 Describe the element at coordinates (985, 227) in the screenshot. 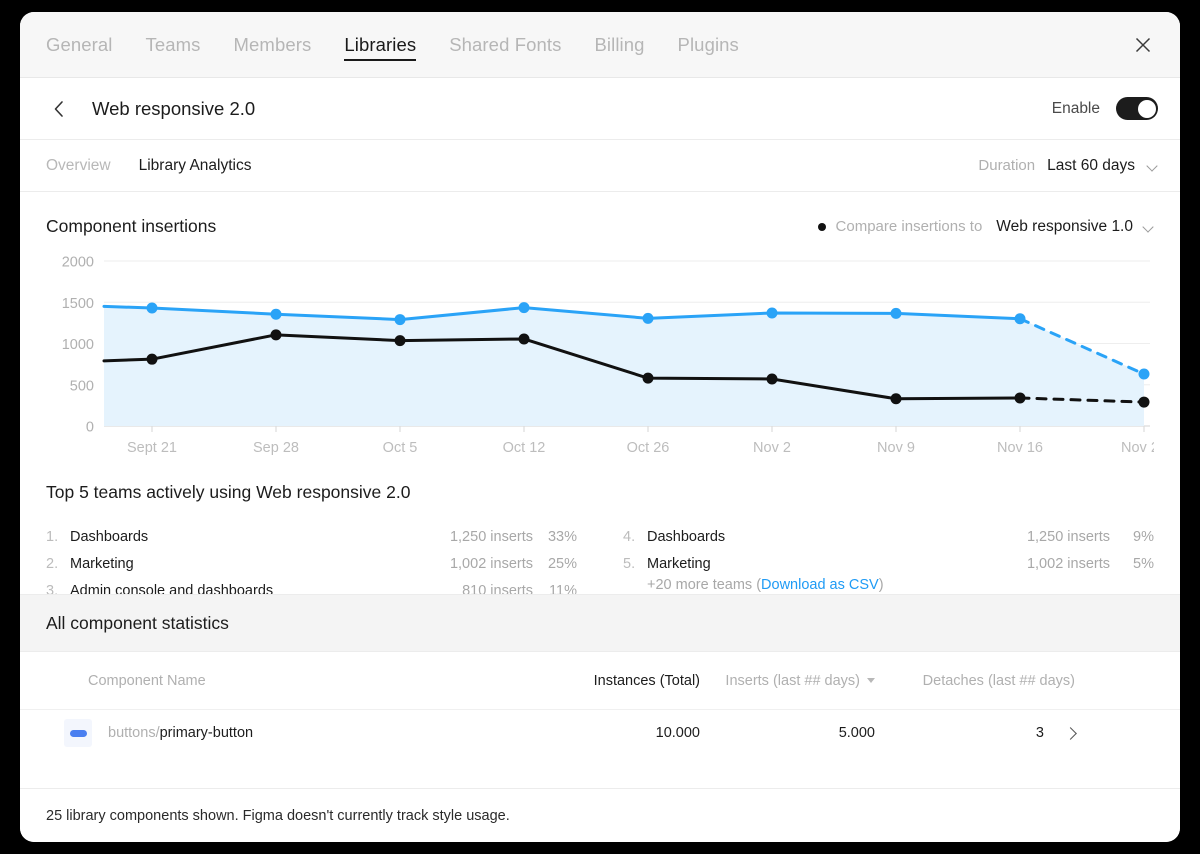

I see `compare-selector: Compare insertions to Web responsive 1.0` at that location.